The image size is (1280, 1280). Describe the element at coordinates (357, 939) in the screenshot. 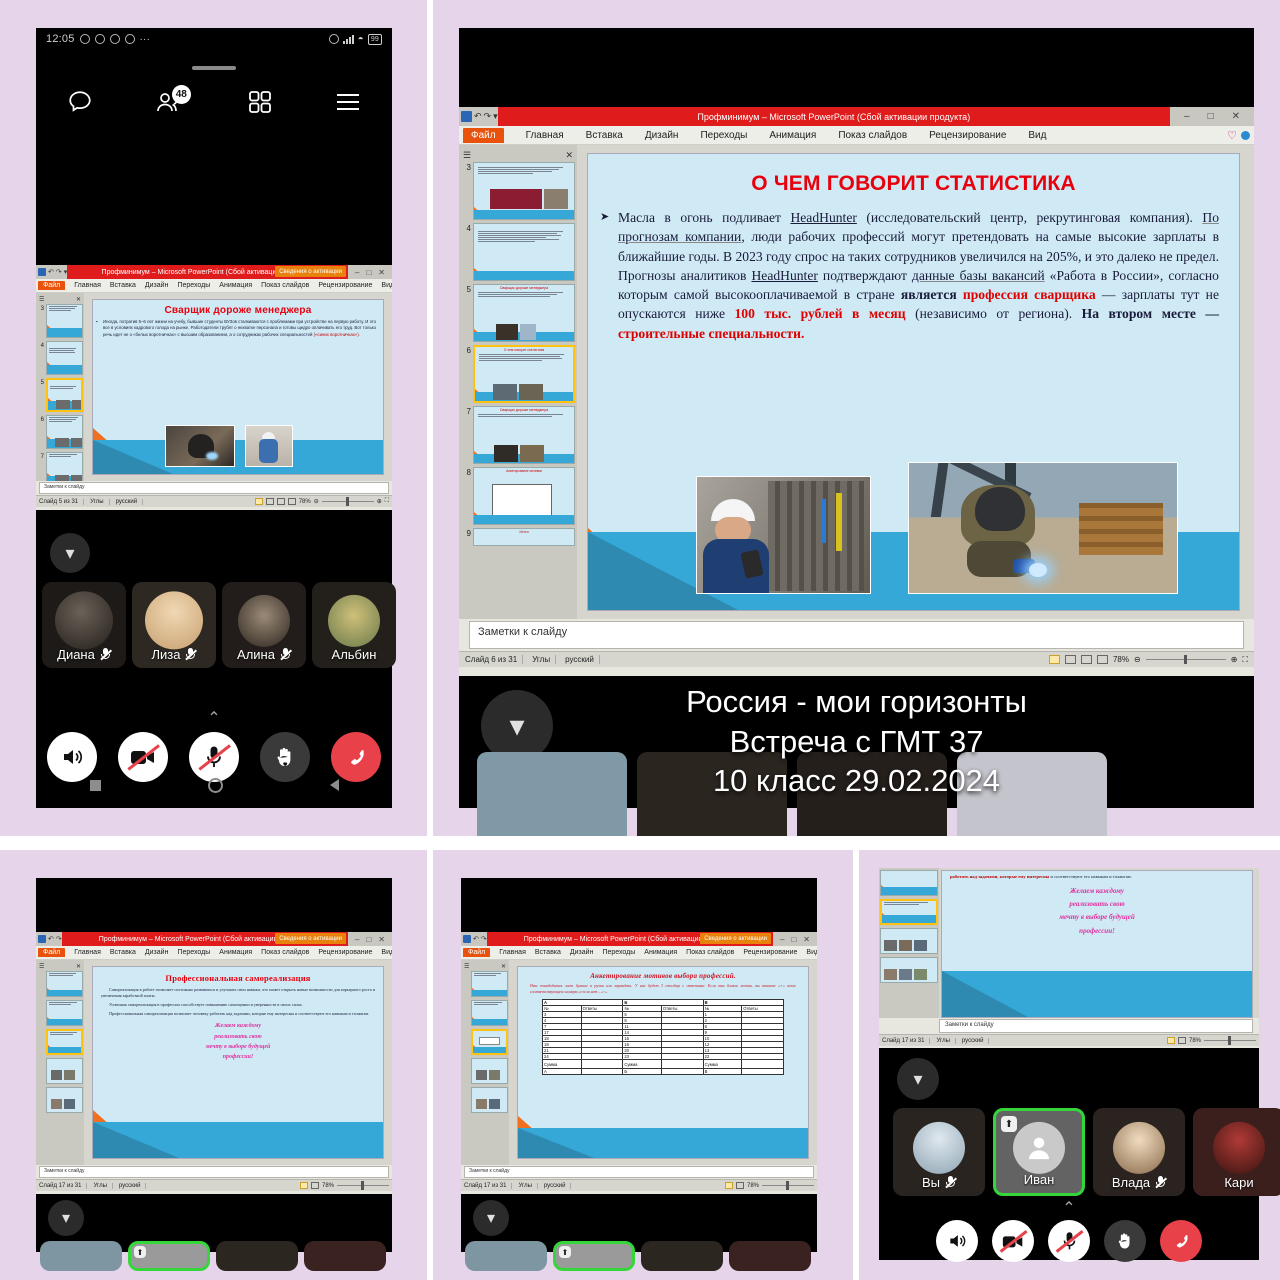

I see `minimize-icon: –` at that location.